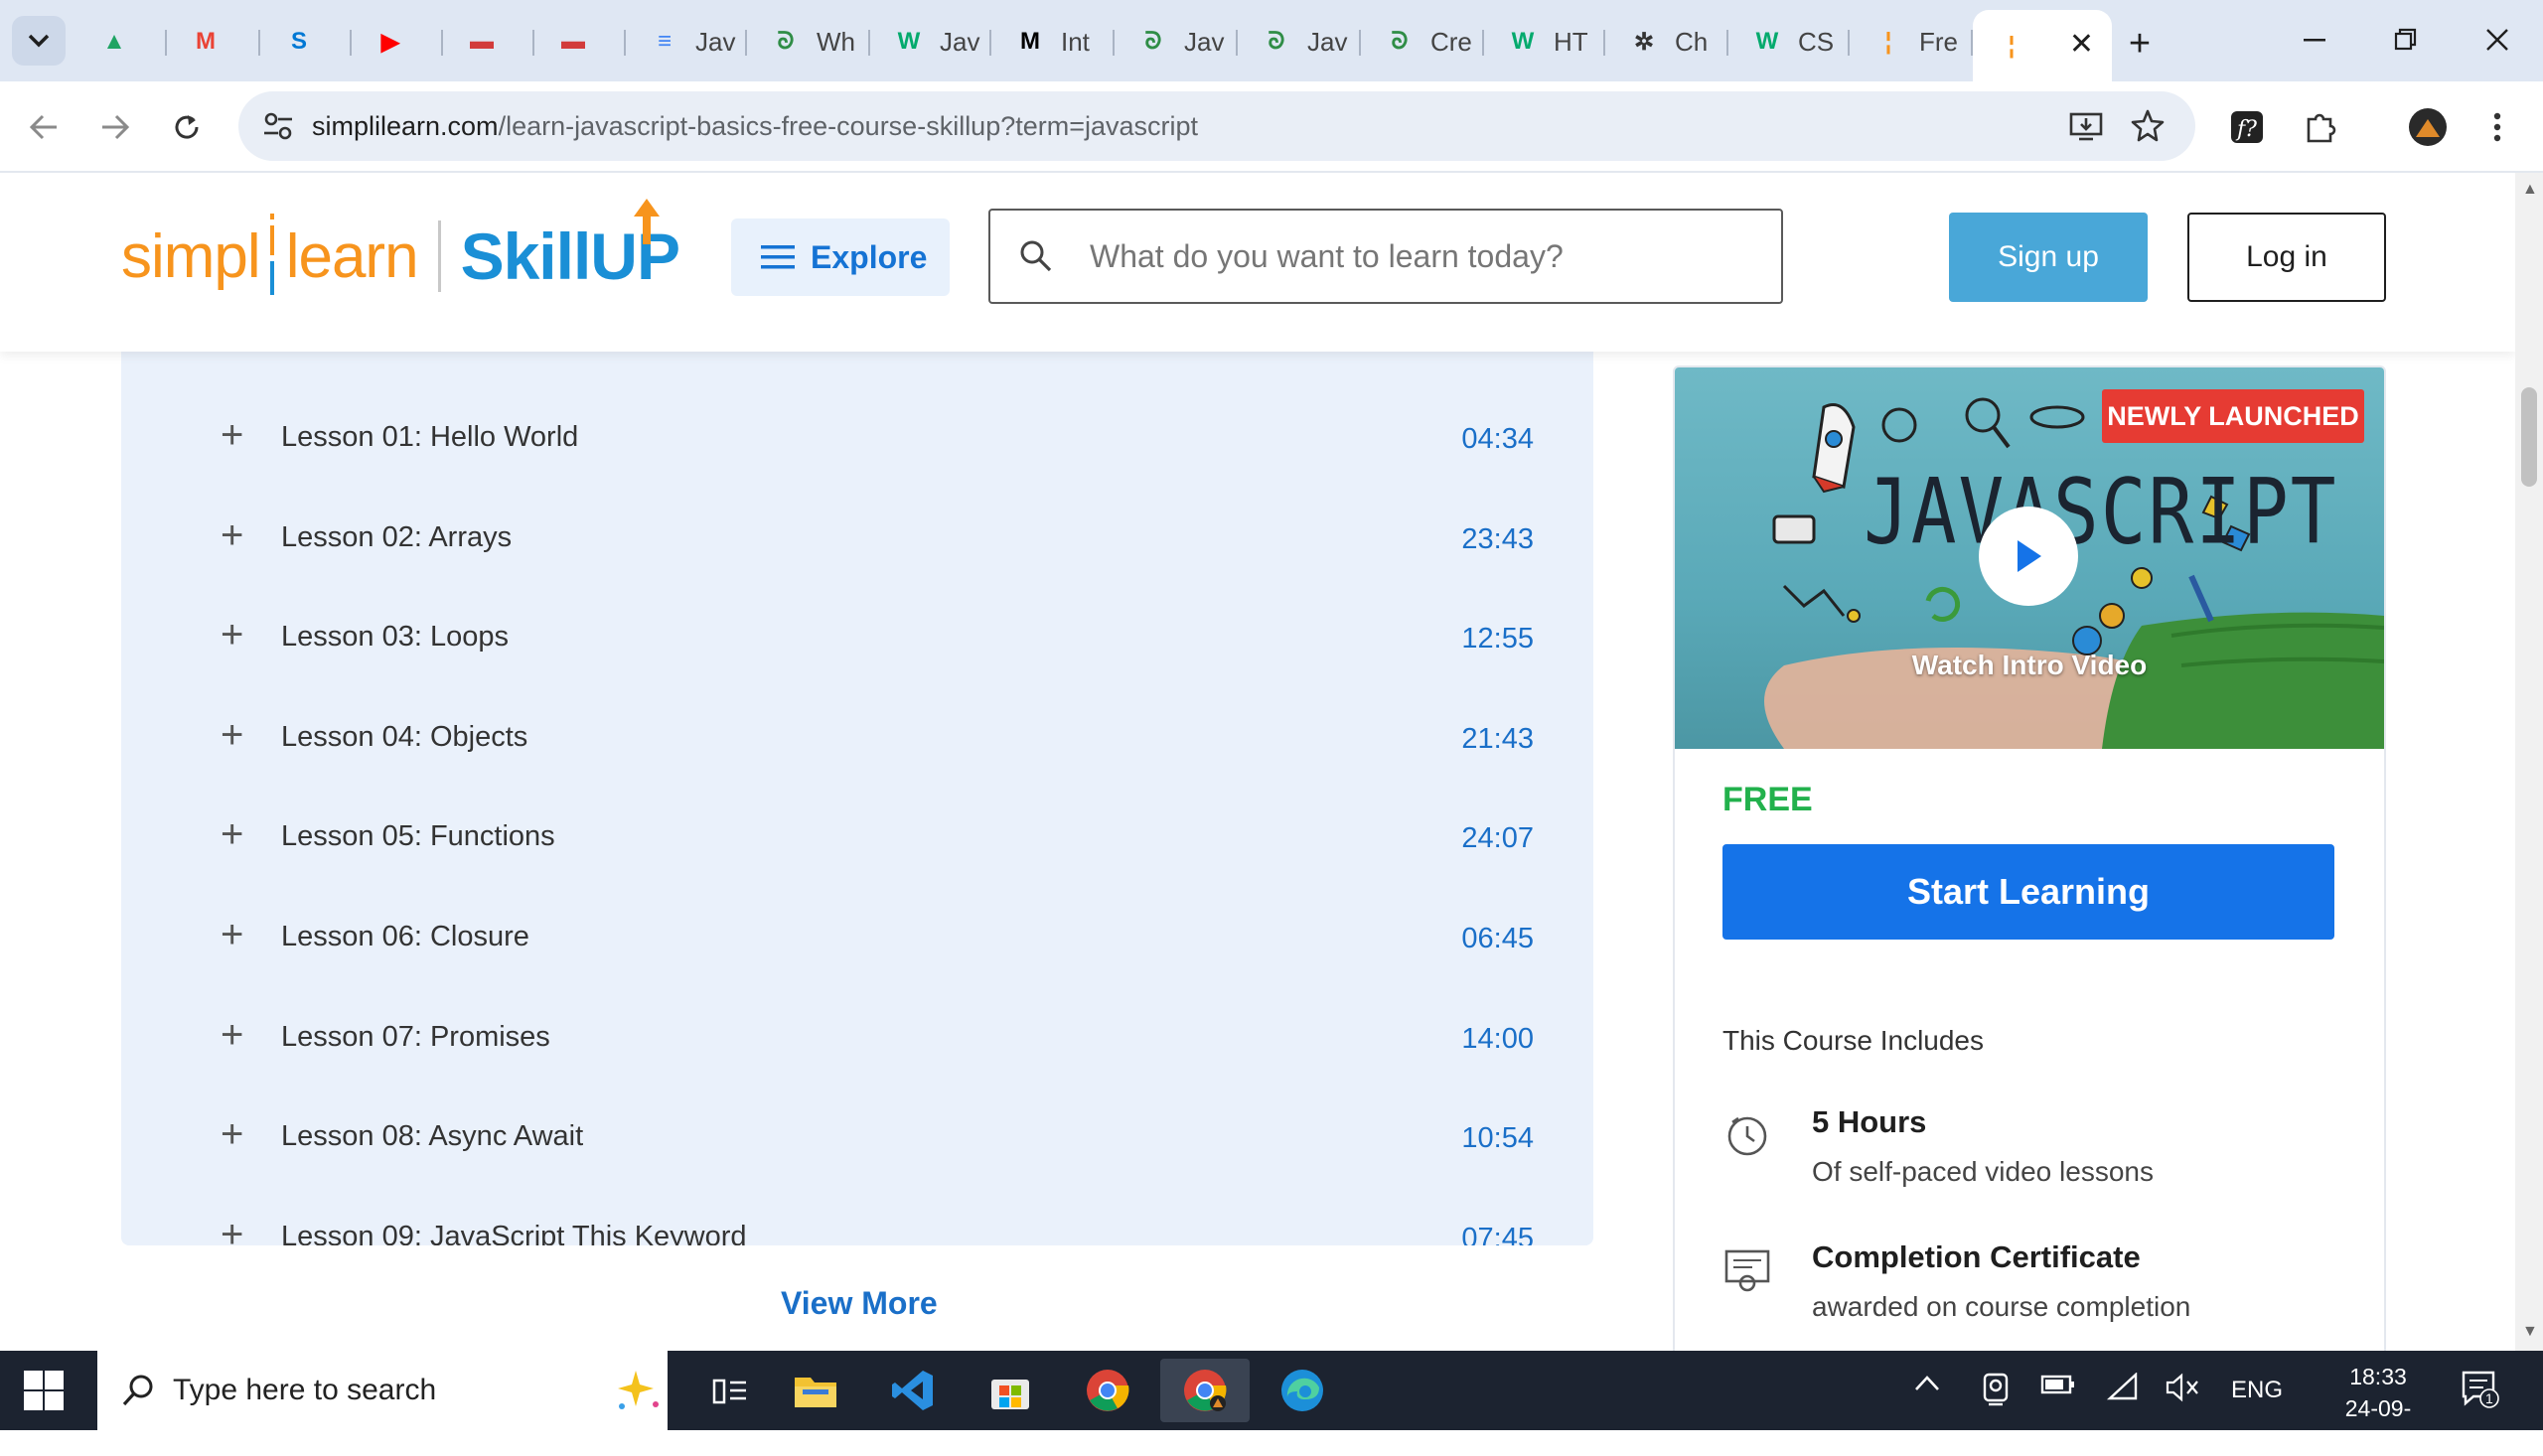 The width and height of the screenshot is (2543, 1456). Describe the element at coordinates (857, 936) in the screenshot. I see `lesson-row: + Lesson 06: Closure 06:45` at that location.